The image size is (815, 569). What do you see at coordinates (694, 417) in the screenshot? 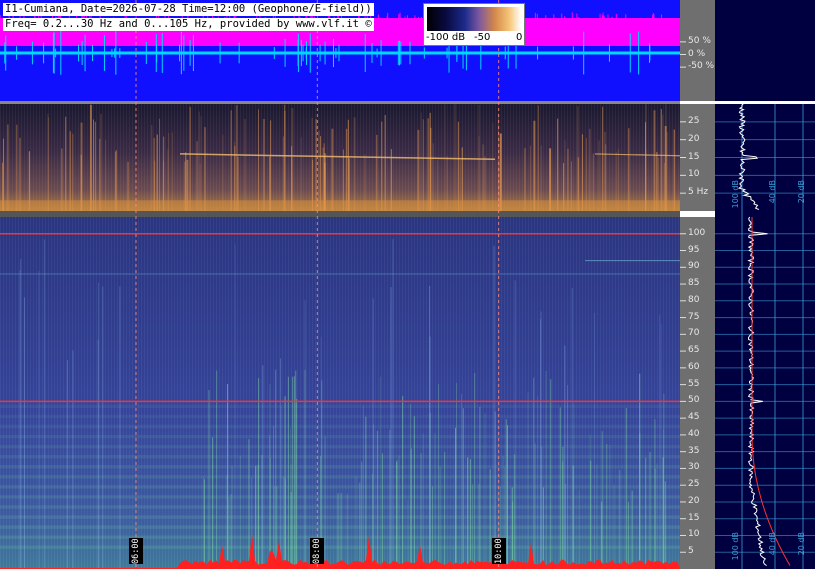
I see `hf-tick-label: 45` at bounding box center [694, 417].